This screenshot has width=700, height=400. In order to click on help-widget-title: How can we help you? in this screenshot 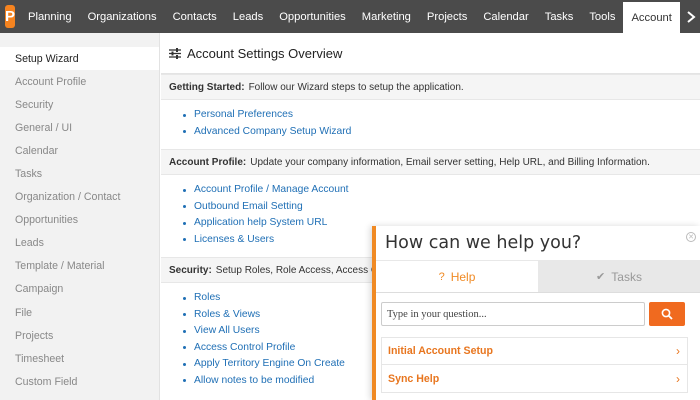, I will do `click(538, 243)`.